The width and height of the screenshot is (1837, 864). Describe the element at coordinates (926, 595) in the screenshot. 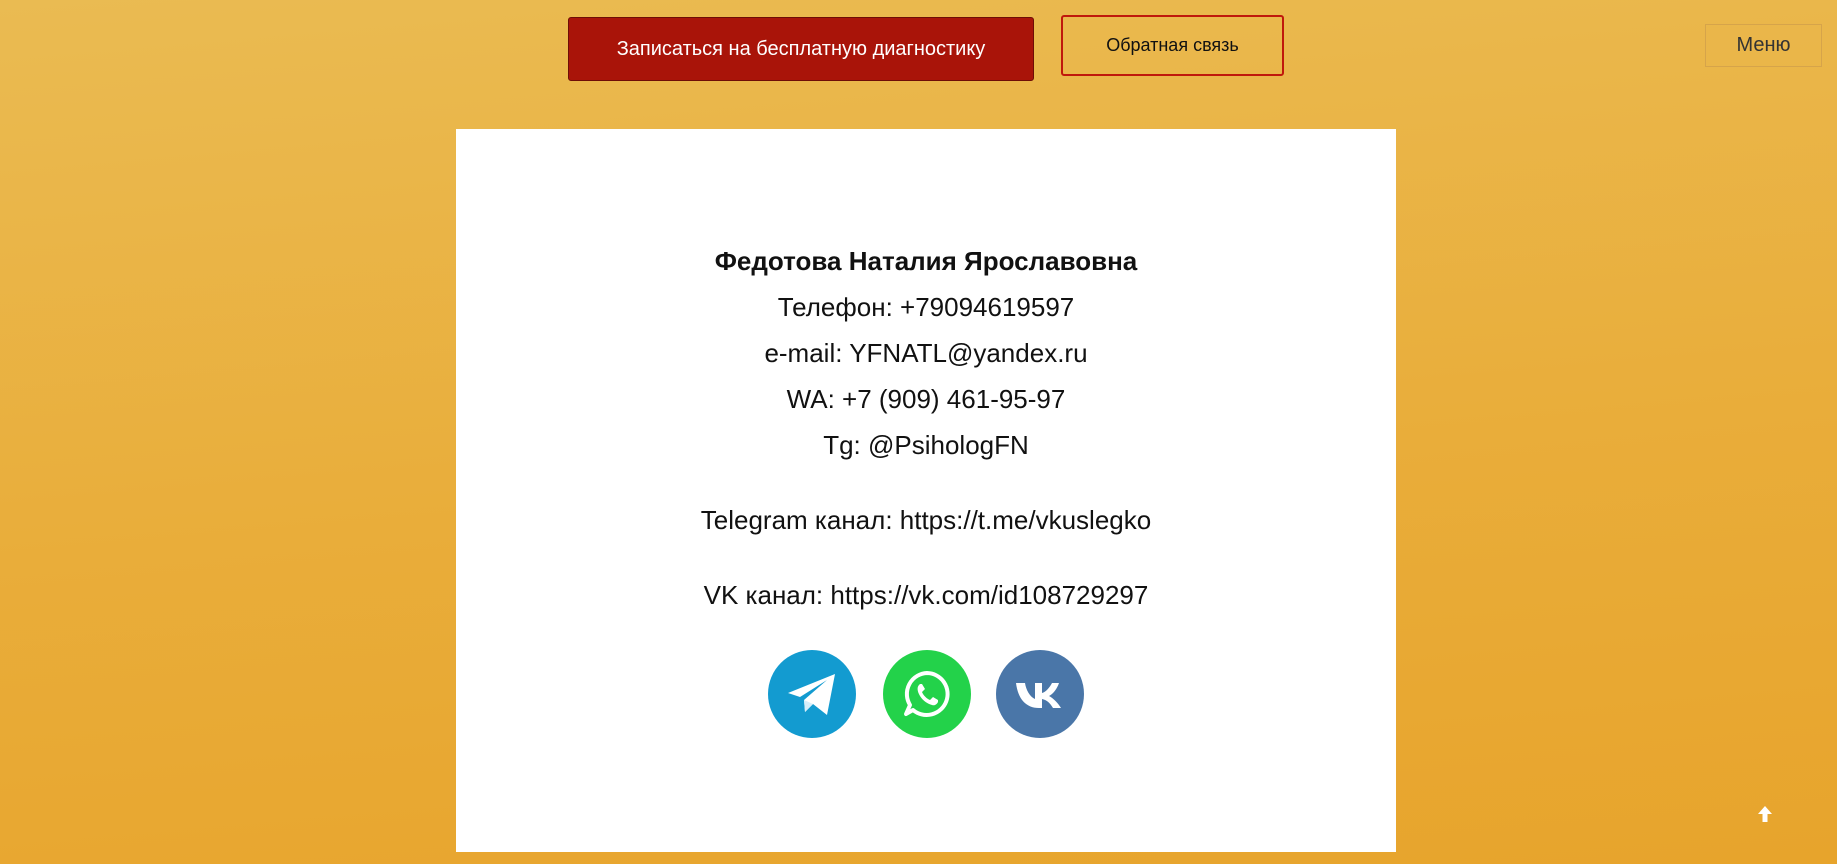

I see `vk-channel-text: VK канал: https://vk.com/id108729297` at that location.